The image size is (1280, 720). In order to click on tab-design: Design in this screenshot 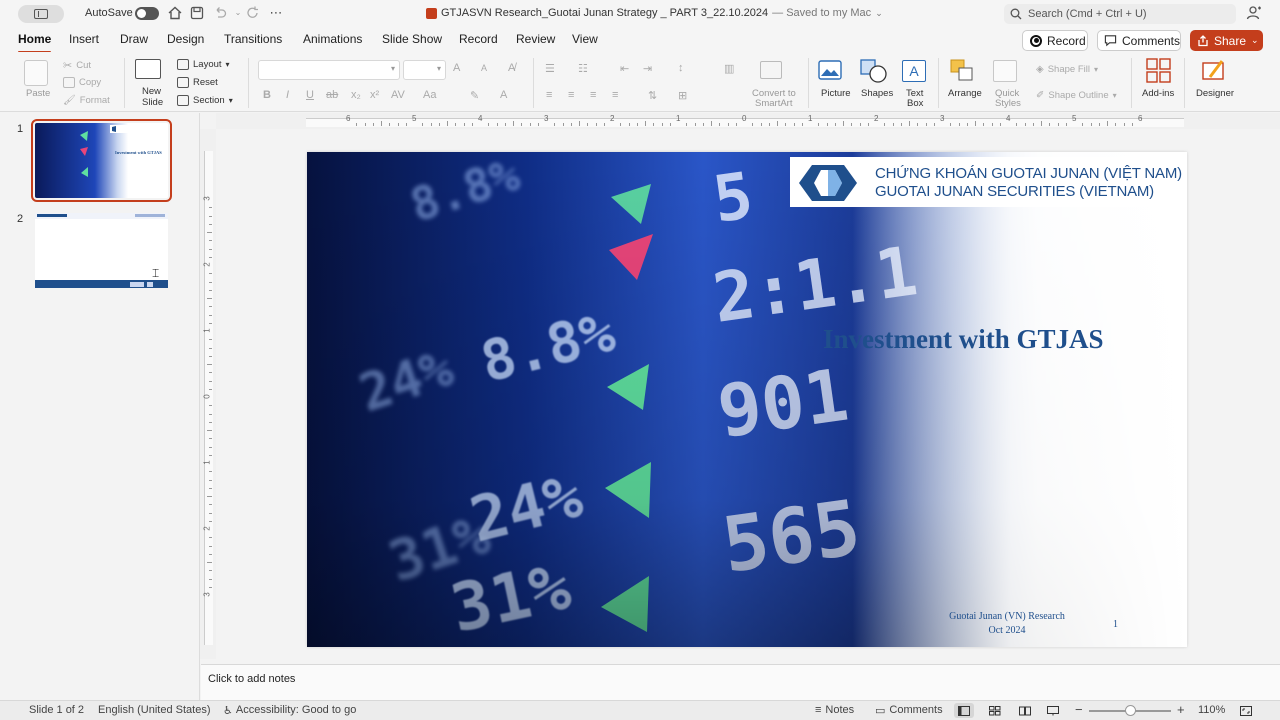, I will do `click(185, 39)`.